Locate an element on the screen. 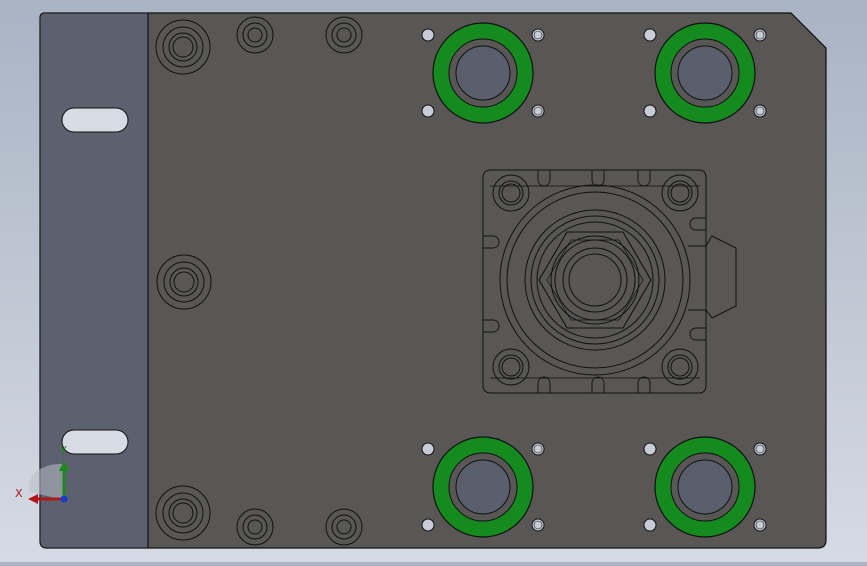 Image resolution: width=867 pixels, height=566 pixels. y-axis-label: Y is located at coordinates (63, 450).